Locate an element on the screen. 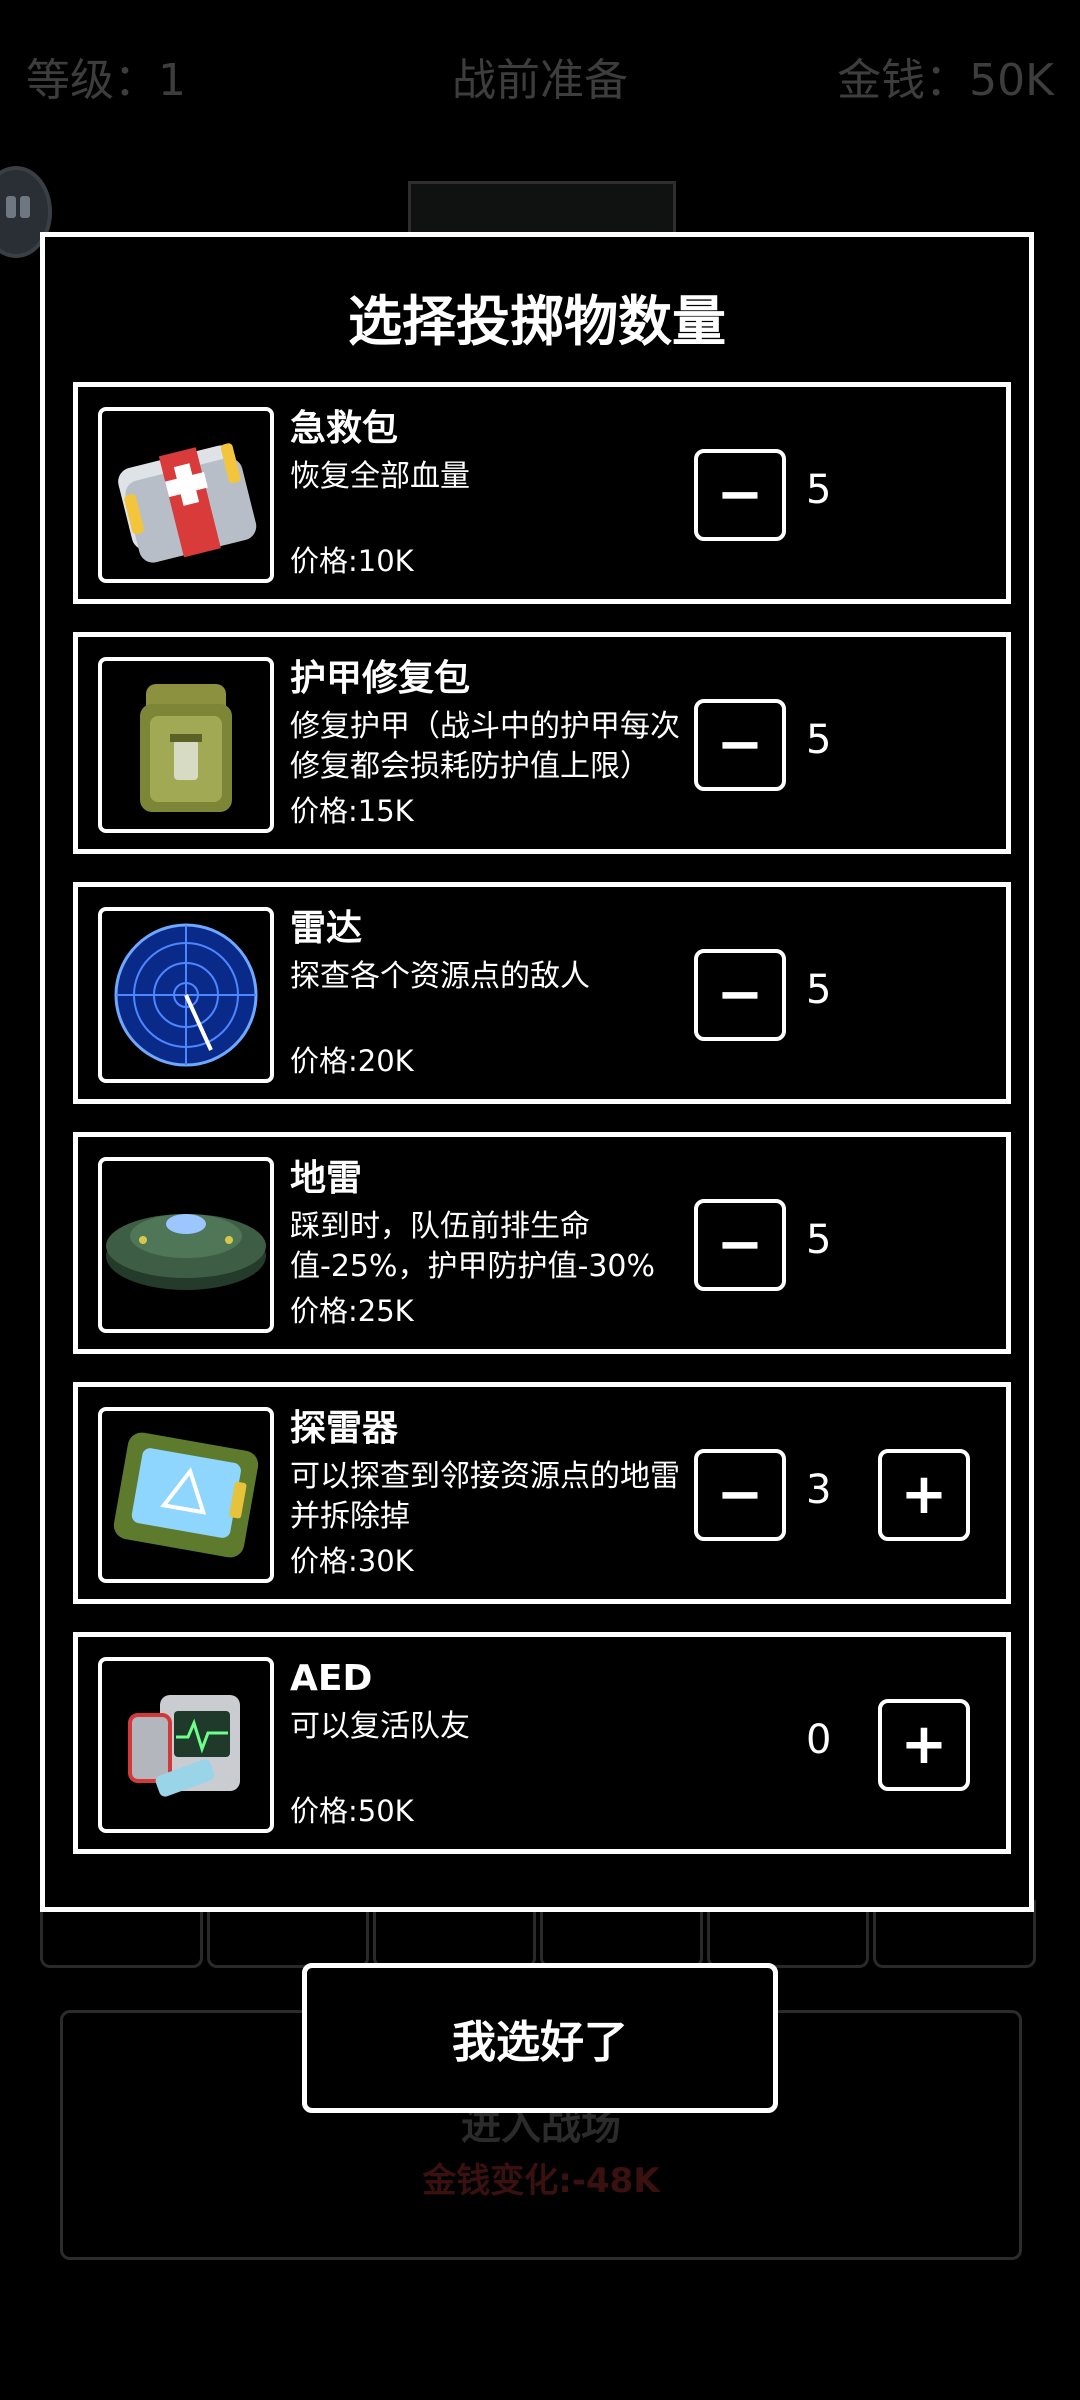 This screenshot has width=1080, height=2400. item-name: 雷达 is located at coordinates (326, 928).